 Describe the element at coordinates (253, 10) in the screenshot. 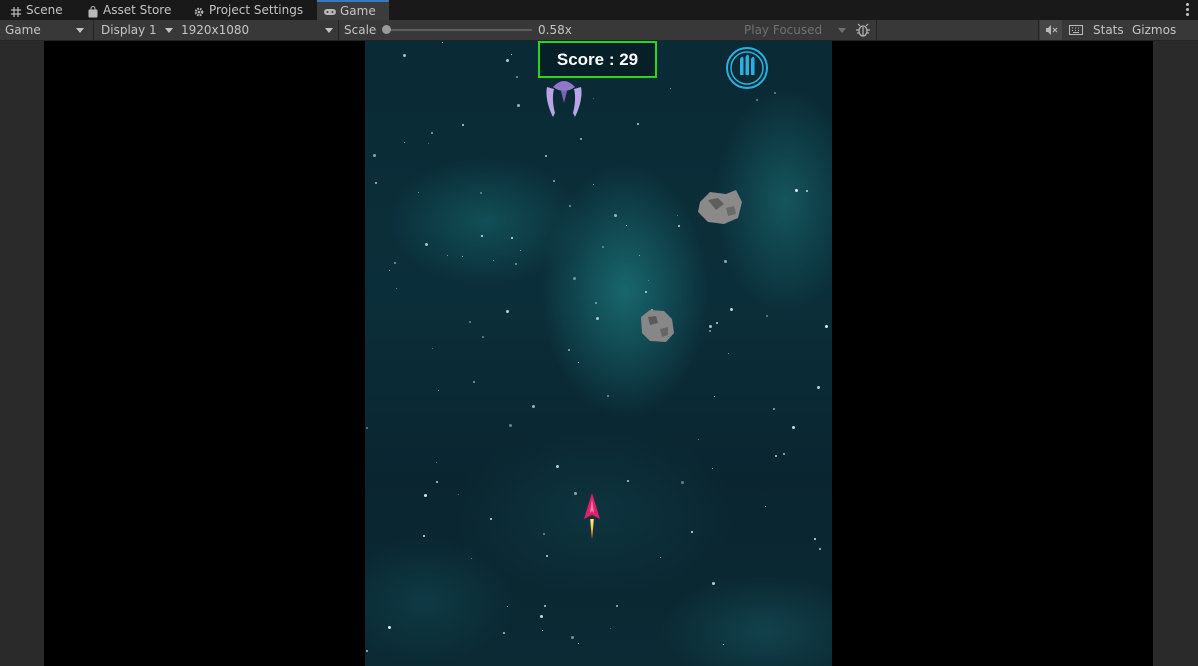

I see `tab-project-settings: Project Settings` at that location.